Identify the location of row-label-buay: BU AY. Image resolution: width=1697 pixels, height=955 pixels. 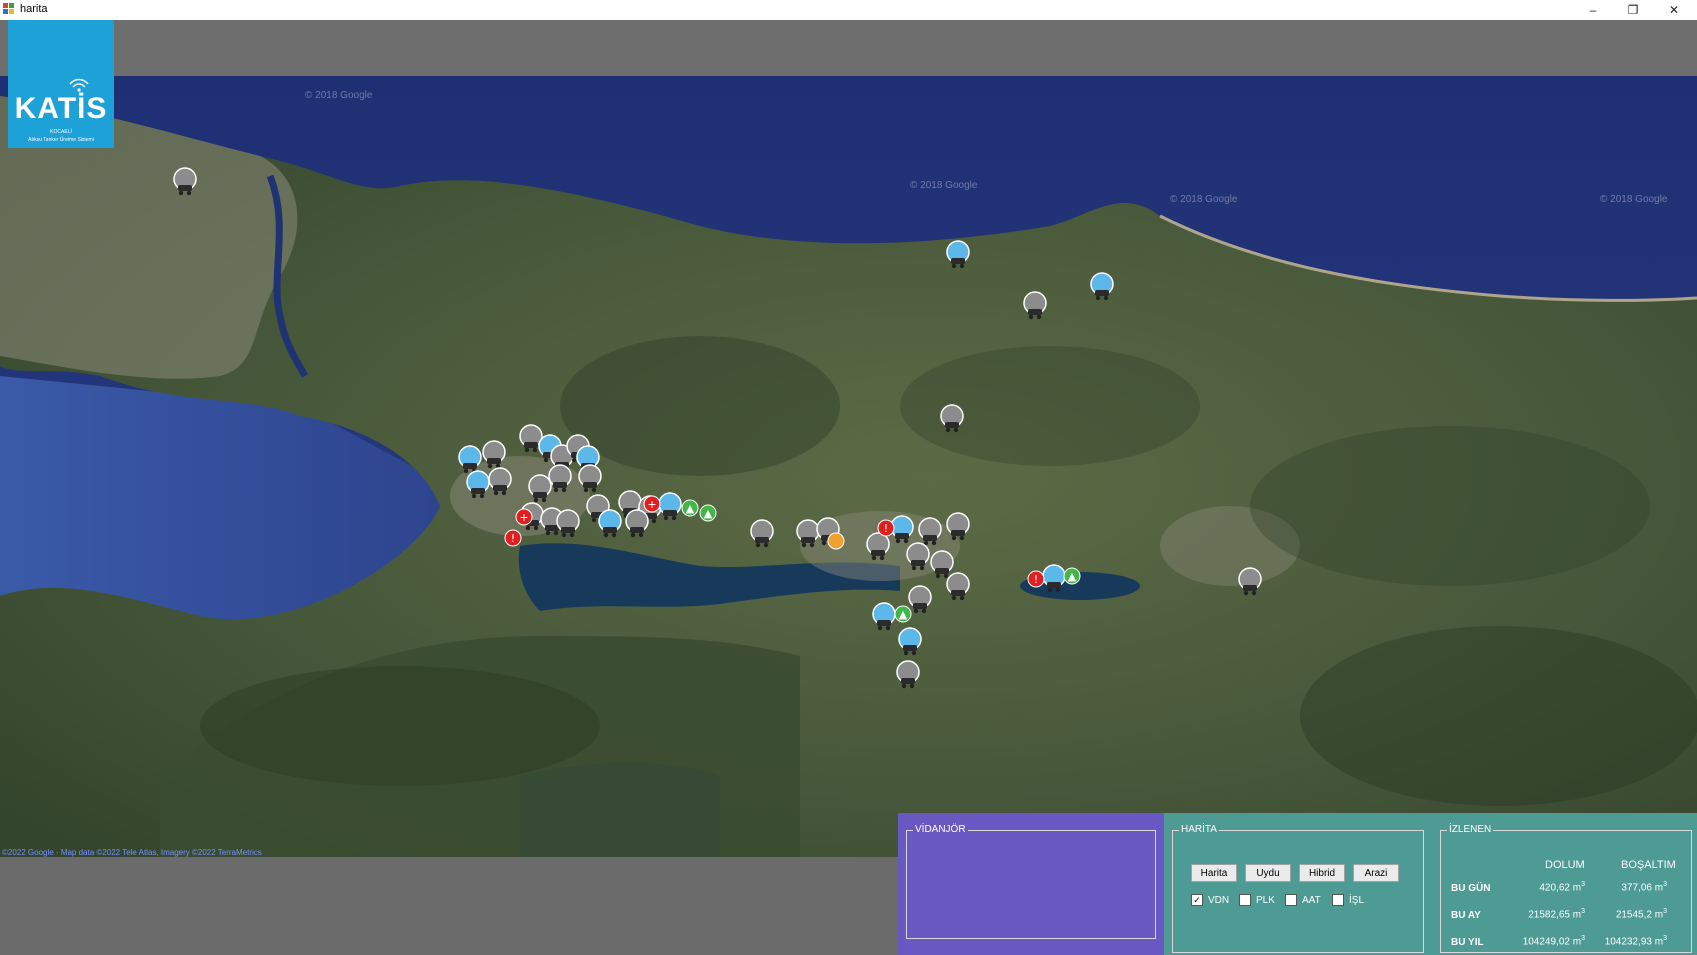
(1466, 915).